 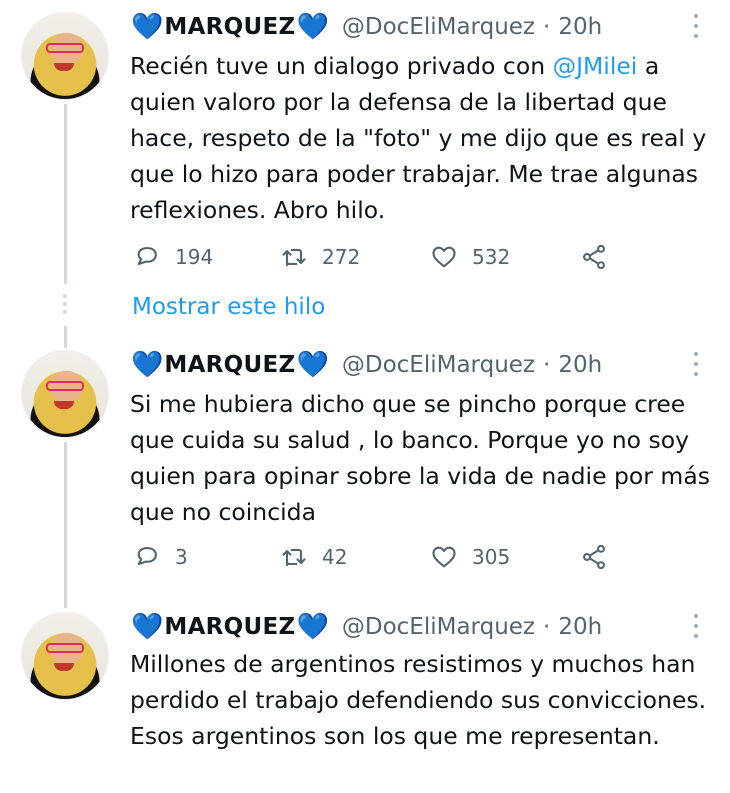 I want to click on thread-gap-dots, so click(x=65, y=304).